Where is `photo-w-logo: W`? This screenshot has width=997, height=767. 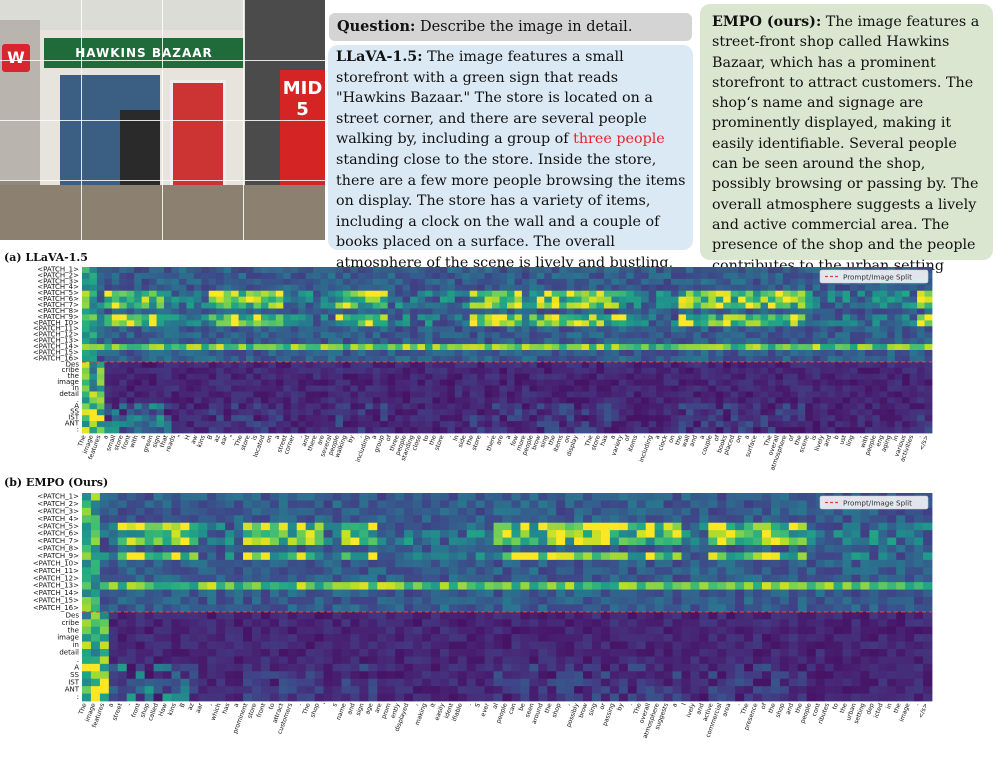 photo-w-logo: W is located at coordinates (16, 58).